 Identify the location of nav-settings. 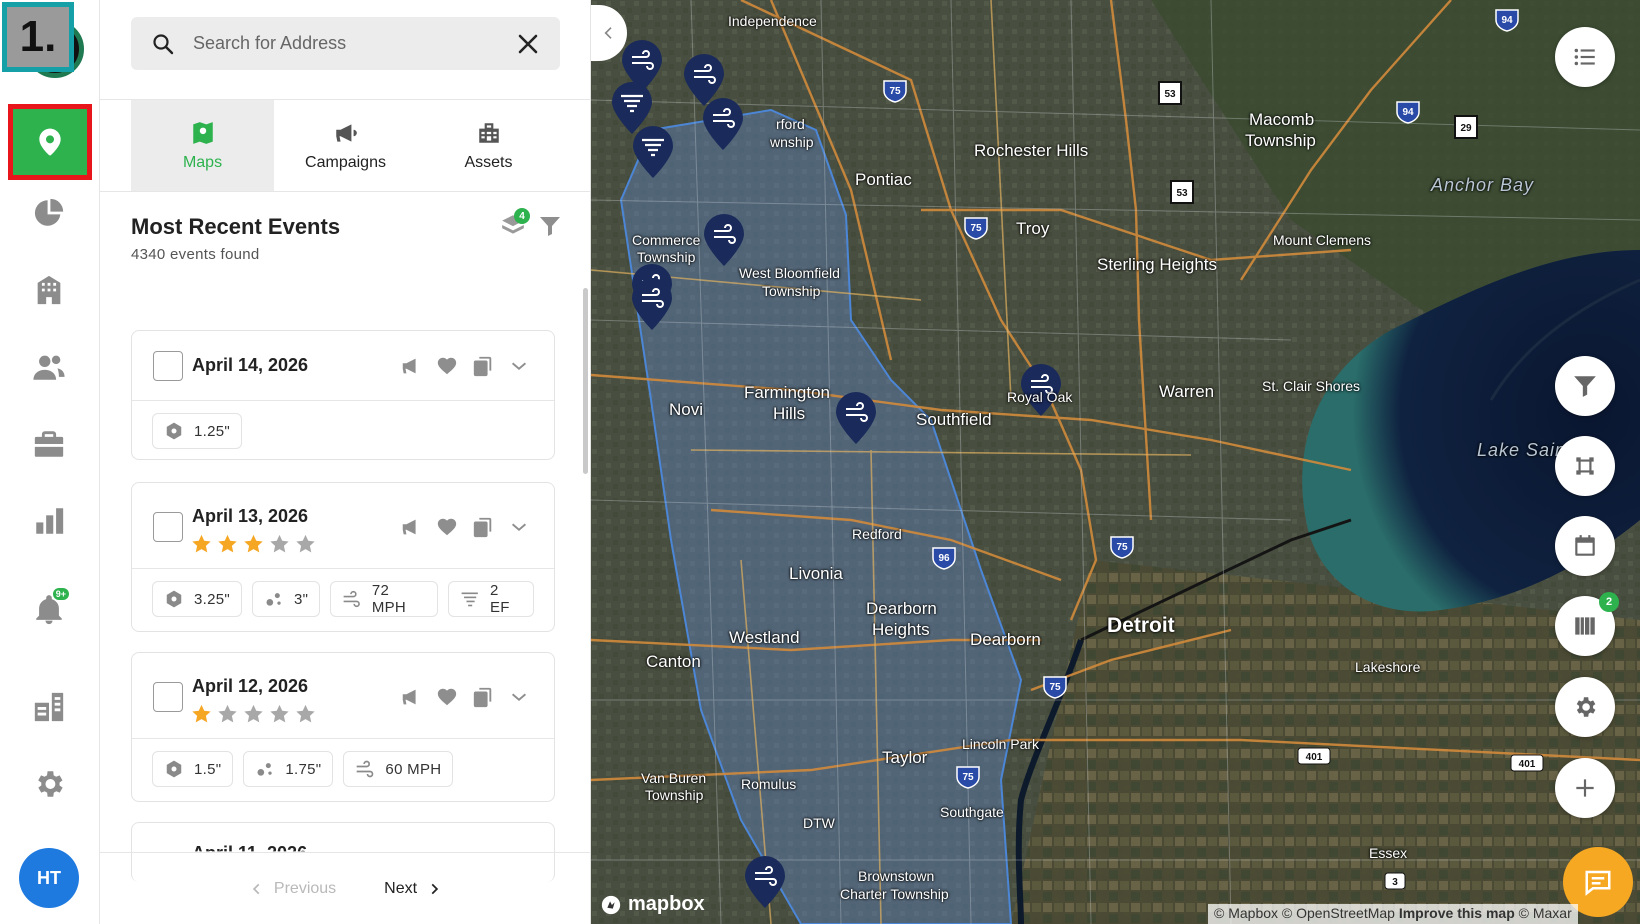
(49, 784).